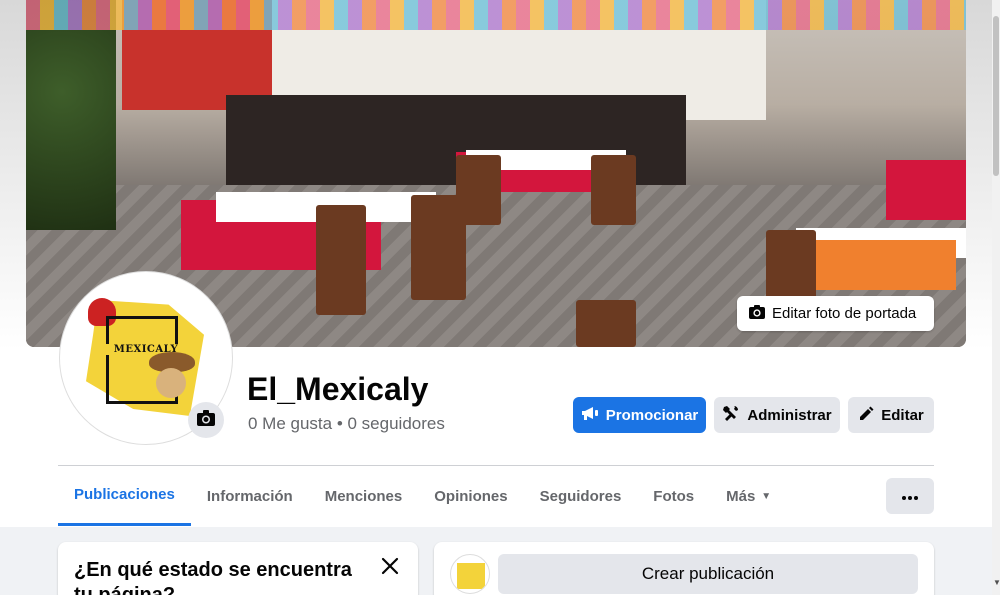 The height and width of the screenshot is (595, 1000). What do you see at coordinates (789, 415) in the screenshot?
I see `manage-label: Administrar` at bounding box center [789, 415].